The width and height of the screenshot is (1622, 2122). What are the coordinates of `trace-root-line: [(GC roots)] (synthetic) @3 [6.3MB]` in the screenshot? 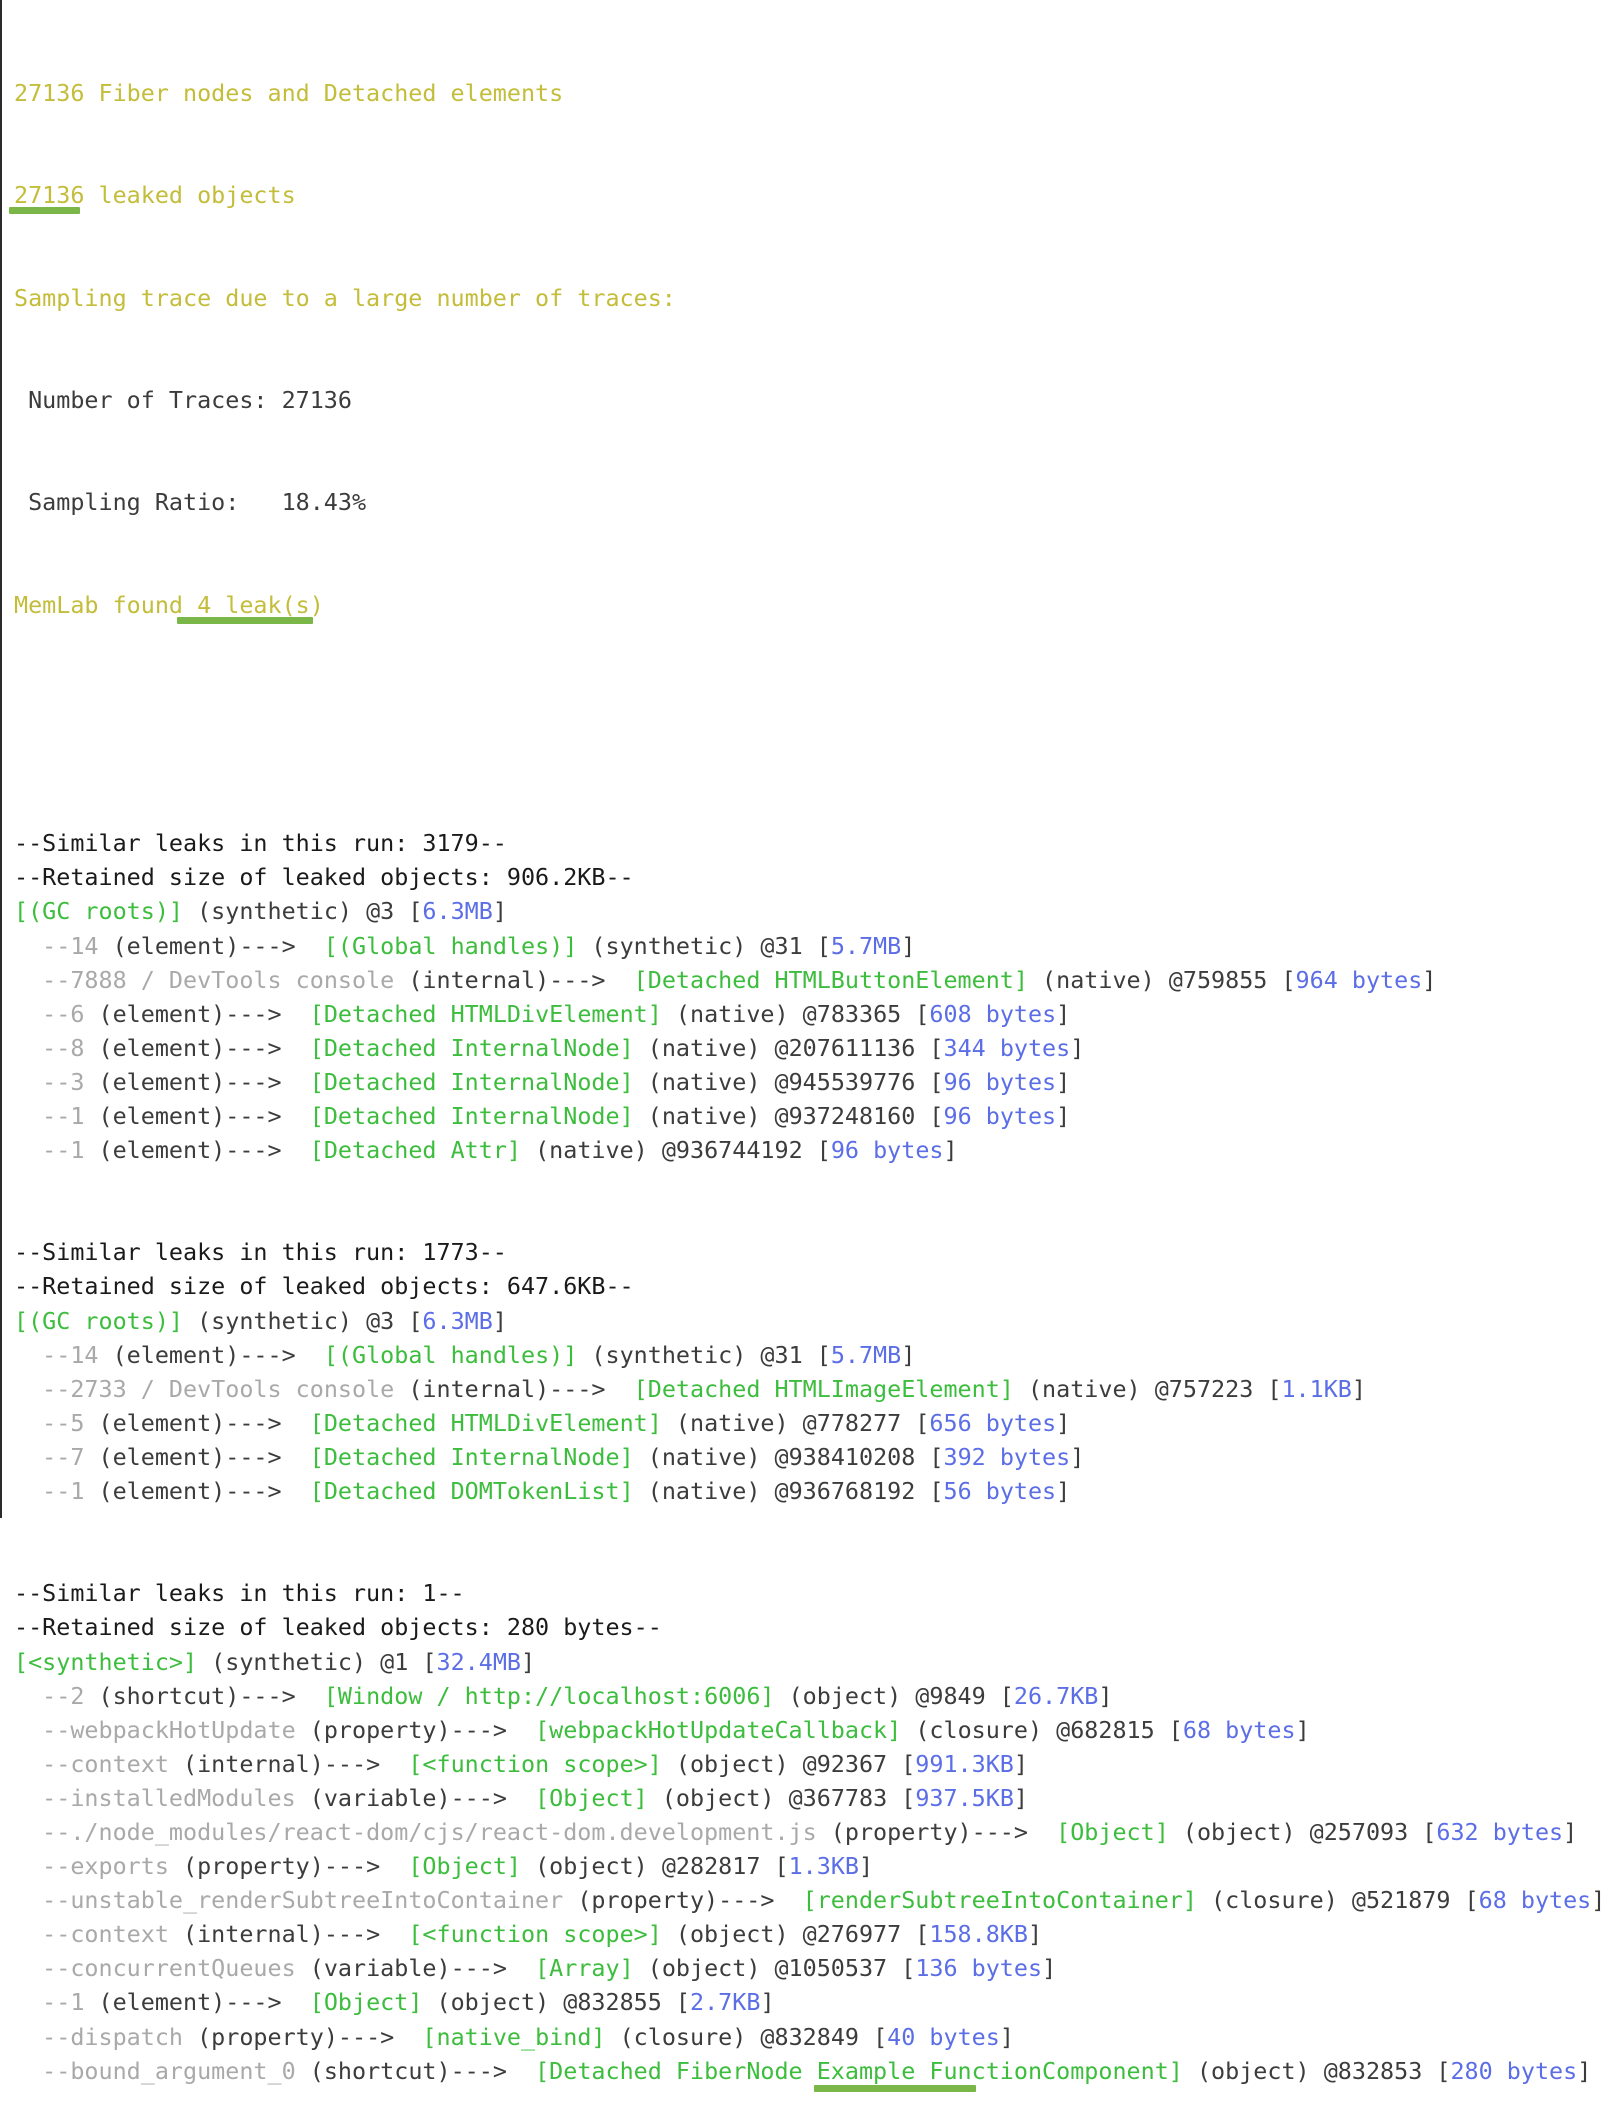 It's located at (818, 1321).